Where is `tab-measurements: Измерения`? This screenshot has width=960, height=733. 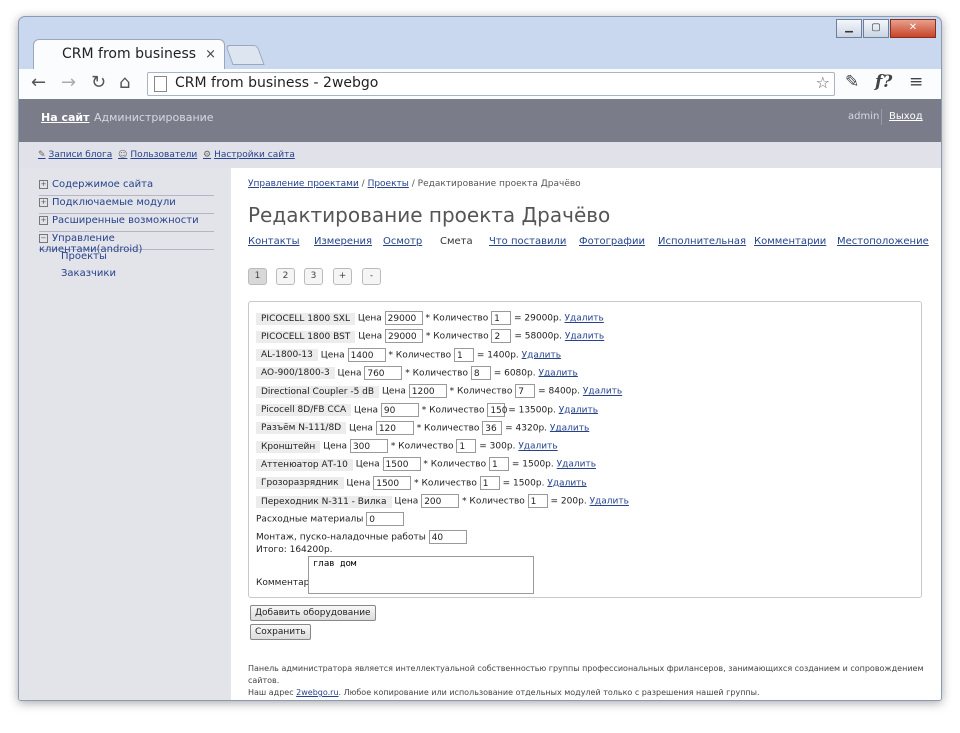 tab-measurements: Измерения is located at coordinates (343, 241).